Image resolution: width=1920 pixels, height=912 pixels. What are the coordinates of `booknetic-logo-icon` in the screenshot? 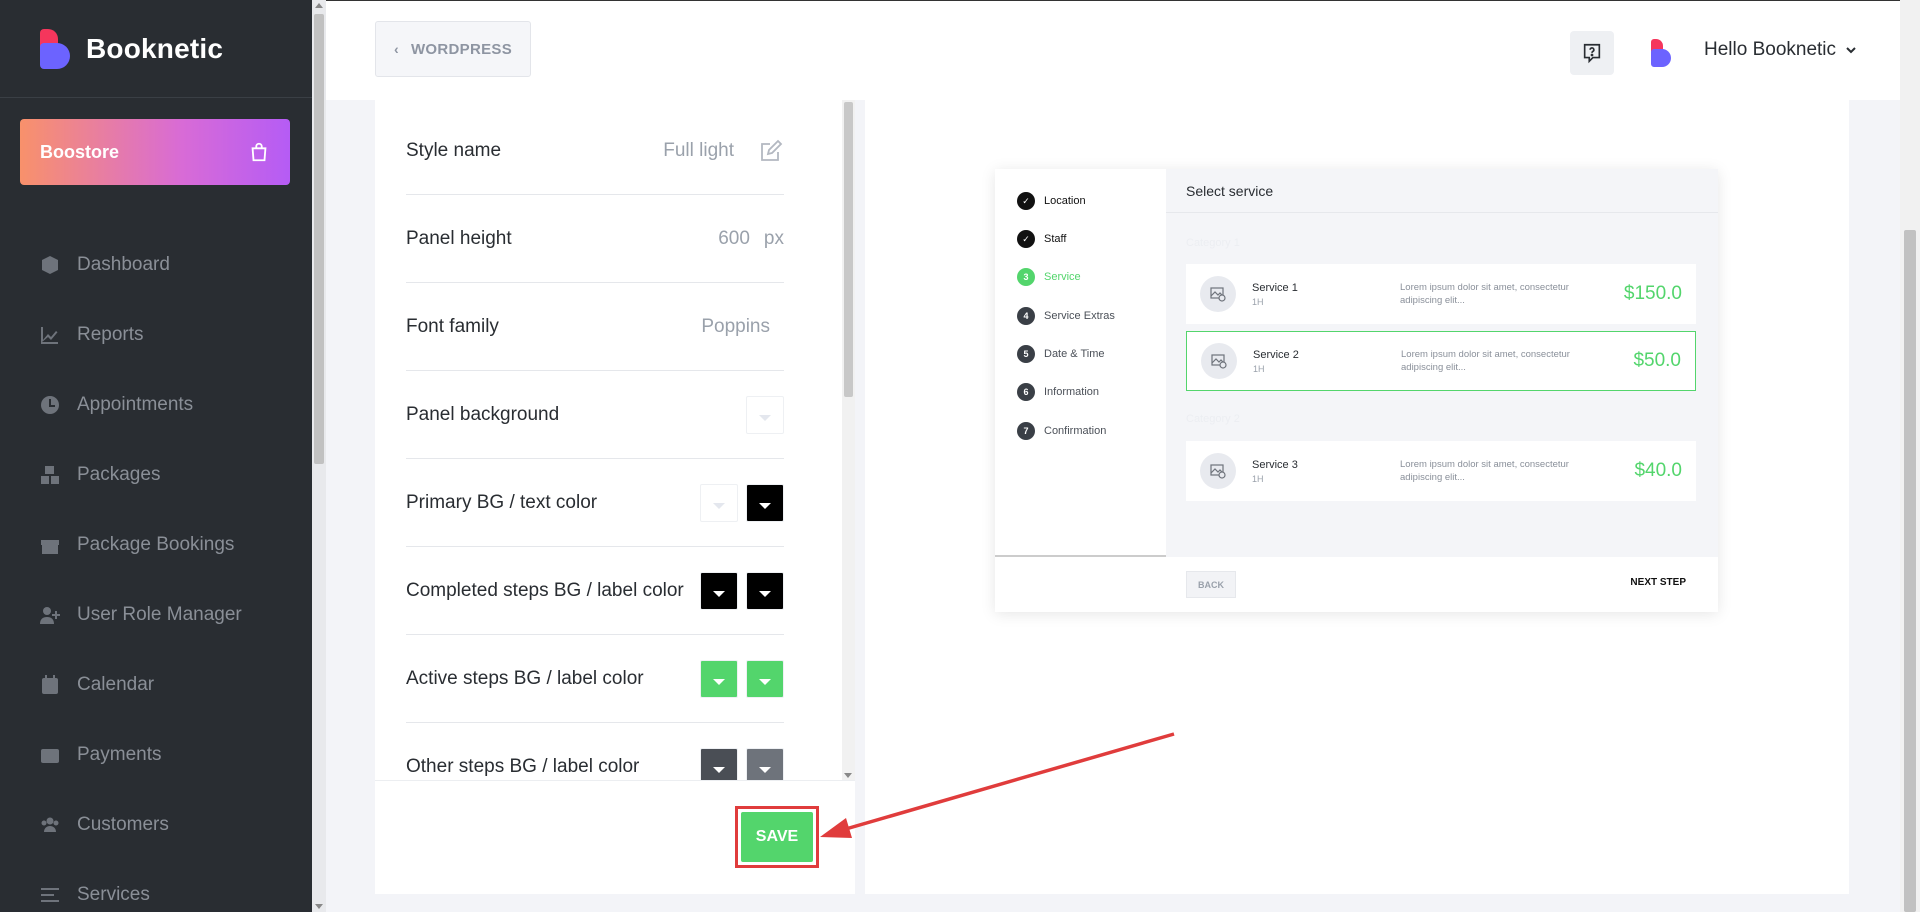 It's located at (55, 48).